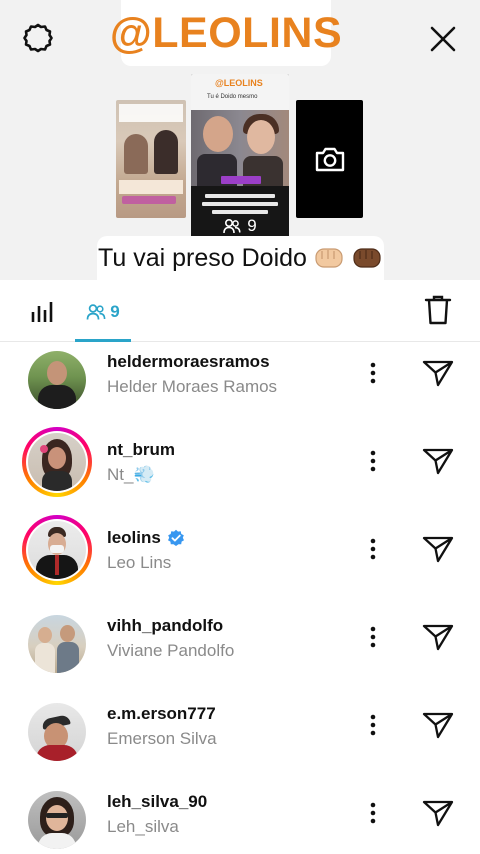 Image resolution: width=480 pixels, height=854 pixels. What do you see at coordinates (252, 225) in the screenshot?
I see `story-viewer-count-value: 9` at bounding box center [252, 225].